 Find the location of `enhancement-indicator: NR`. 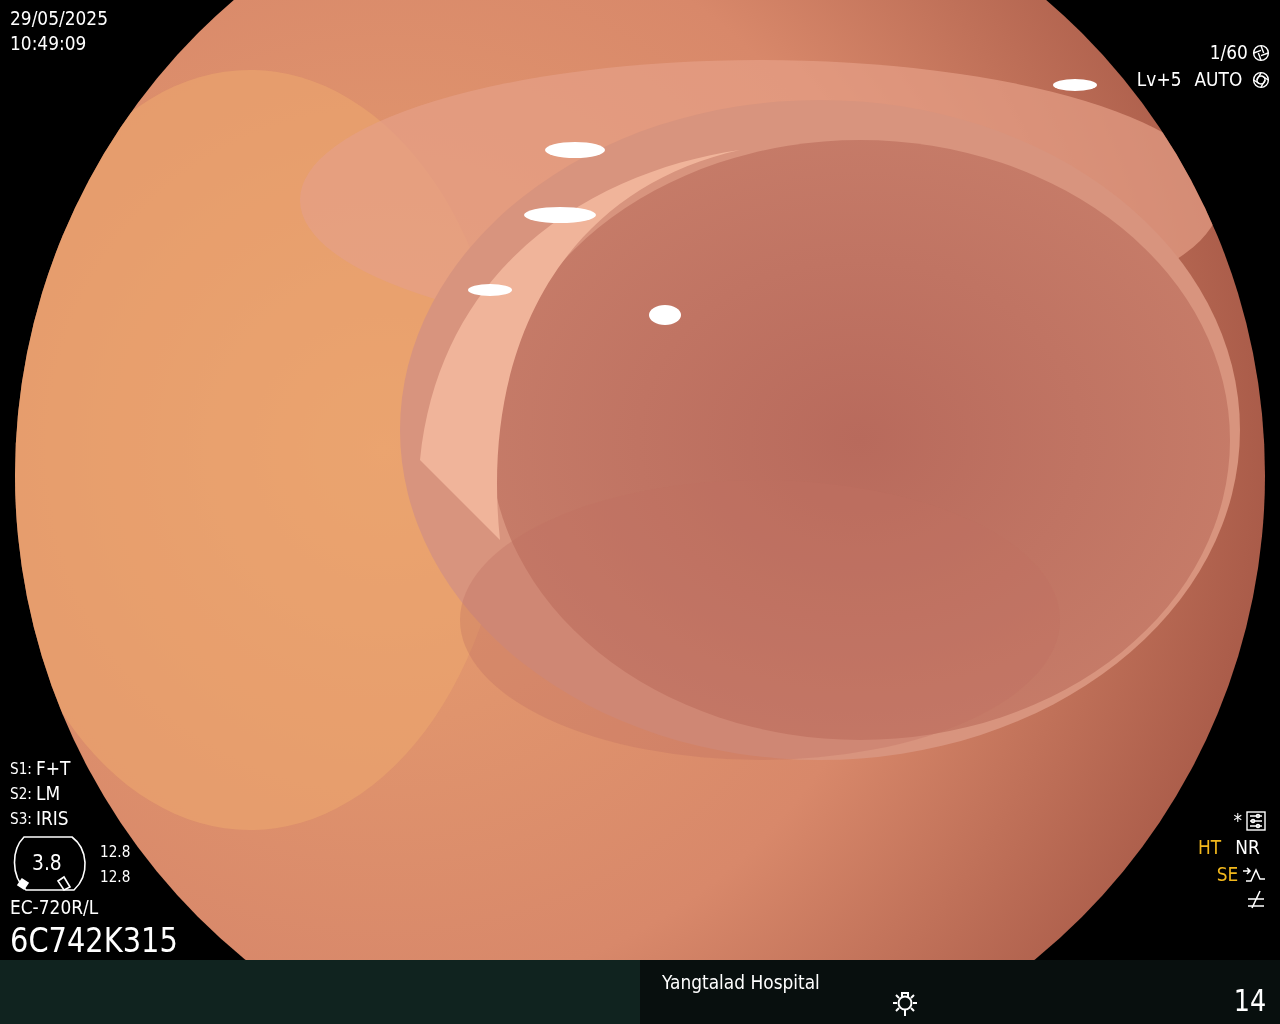

enhancement-indicator: NR is located at coordinates (1247, 847).